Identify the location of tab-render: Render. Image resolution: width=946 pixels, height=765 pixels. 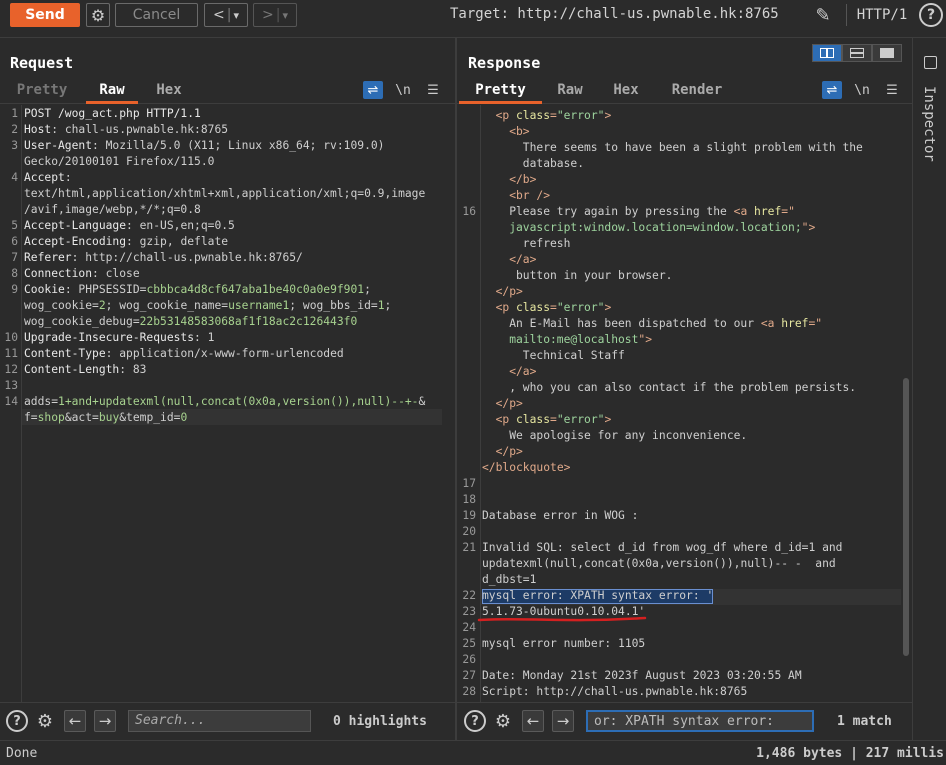
(697, 93).